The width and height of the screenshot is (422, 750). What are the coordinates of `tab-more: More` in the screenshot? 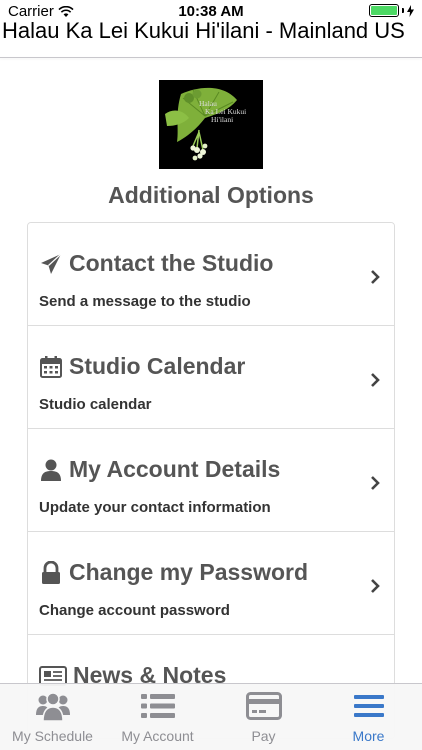 It's located at (368, 717).